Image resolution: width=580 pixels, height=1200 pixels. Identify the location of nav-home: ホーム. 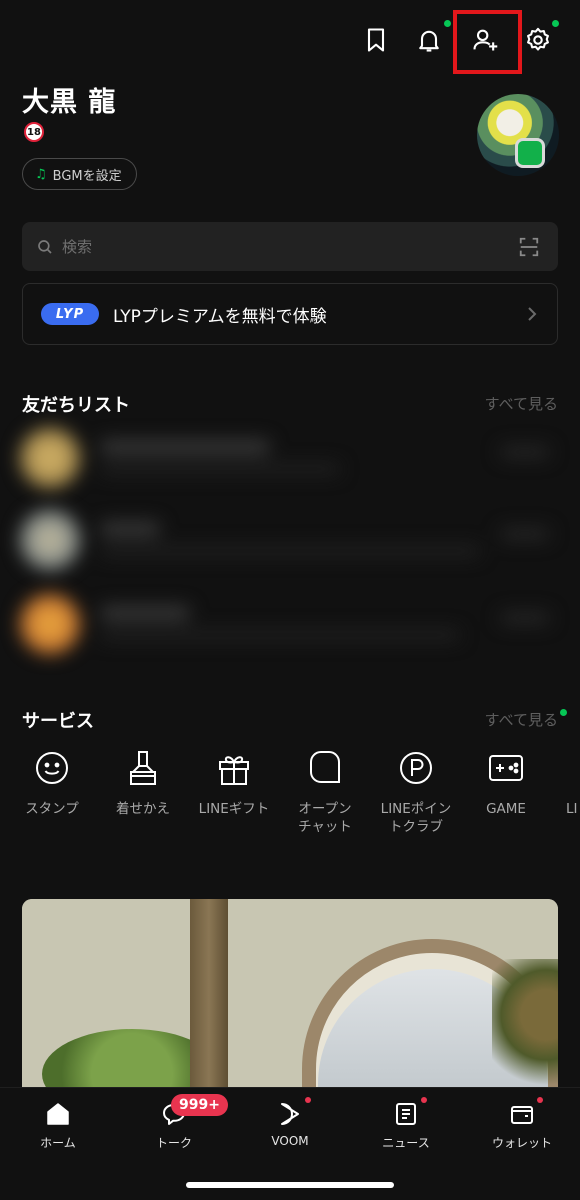
(58, 1125).